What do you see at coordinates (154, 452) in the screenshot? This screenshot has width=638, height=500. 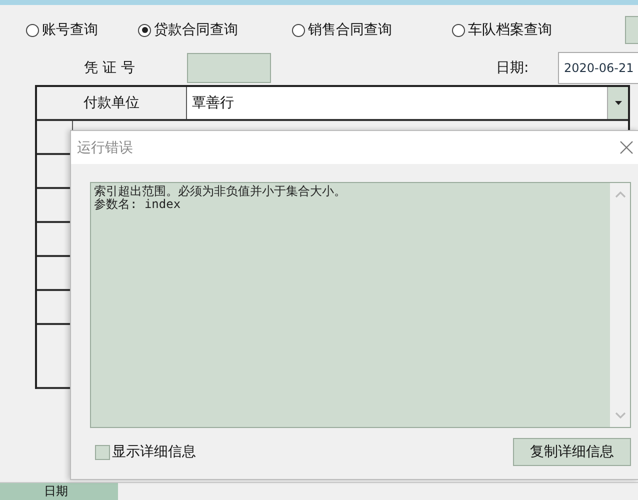 I see `checkbox-label: 显示详细信息` at bounding box center [154, 452].